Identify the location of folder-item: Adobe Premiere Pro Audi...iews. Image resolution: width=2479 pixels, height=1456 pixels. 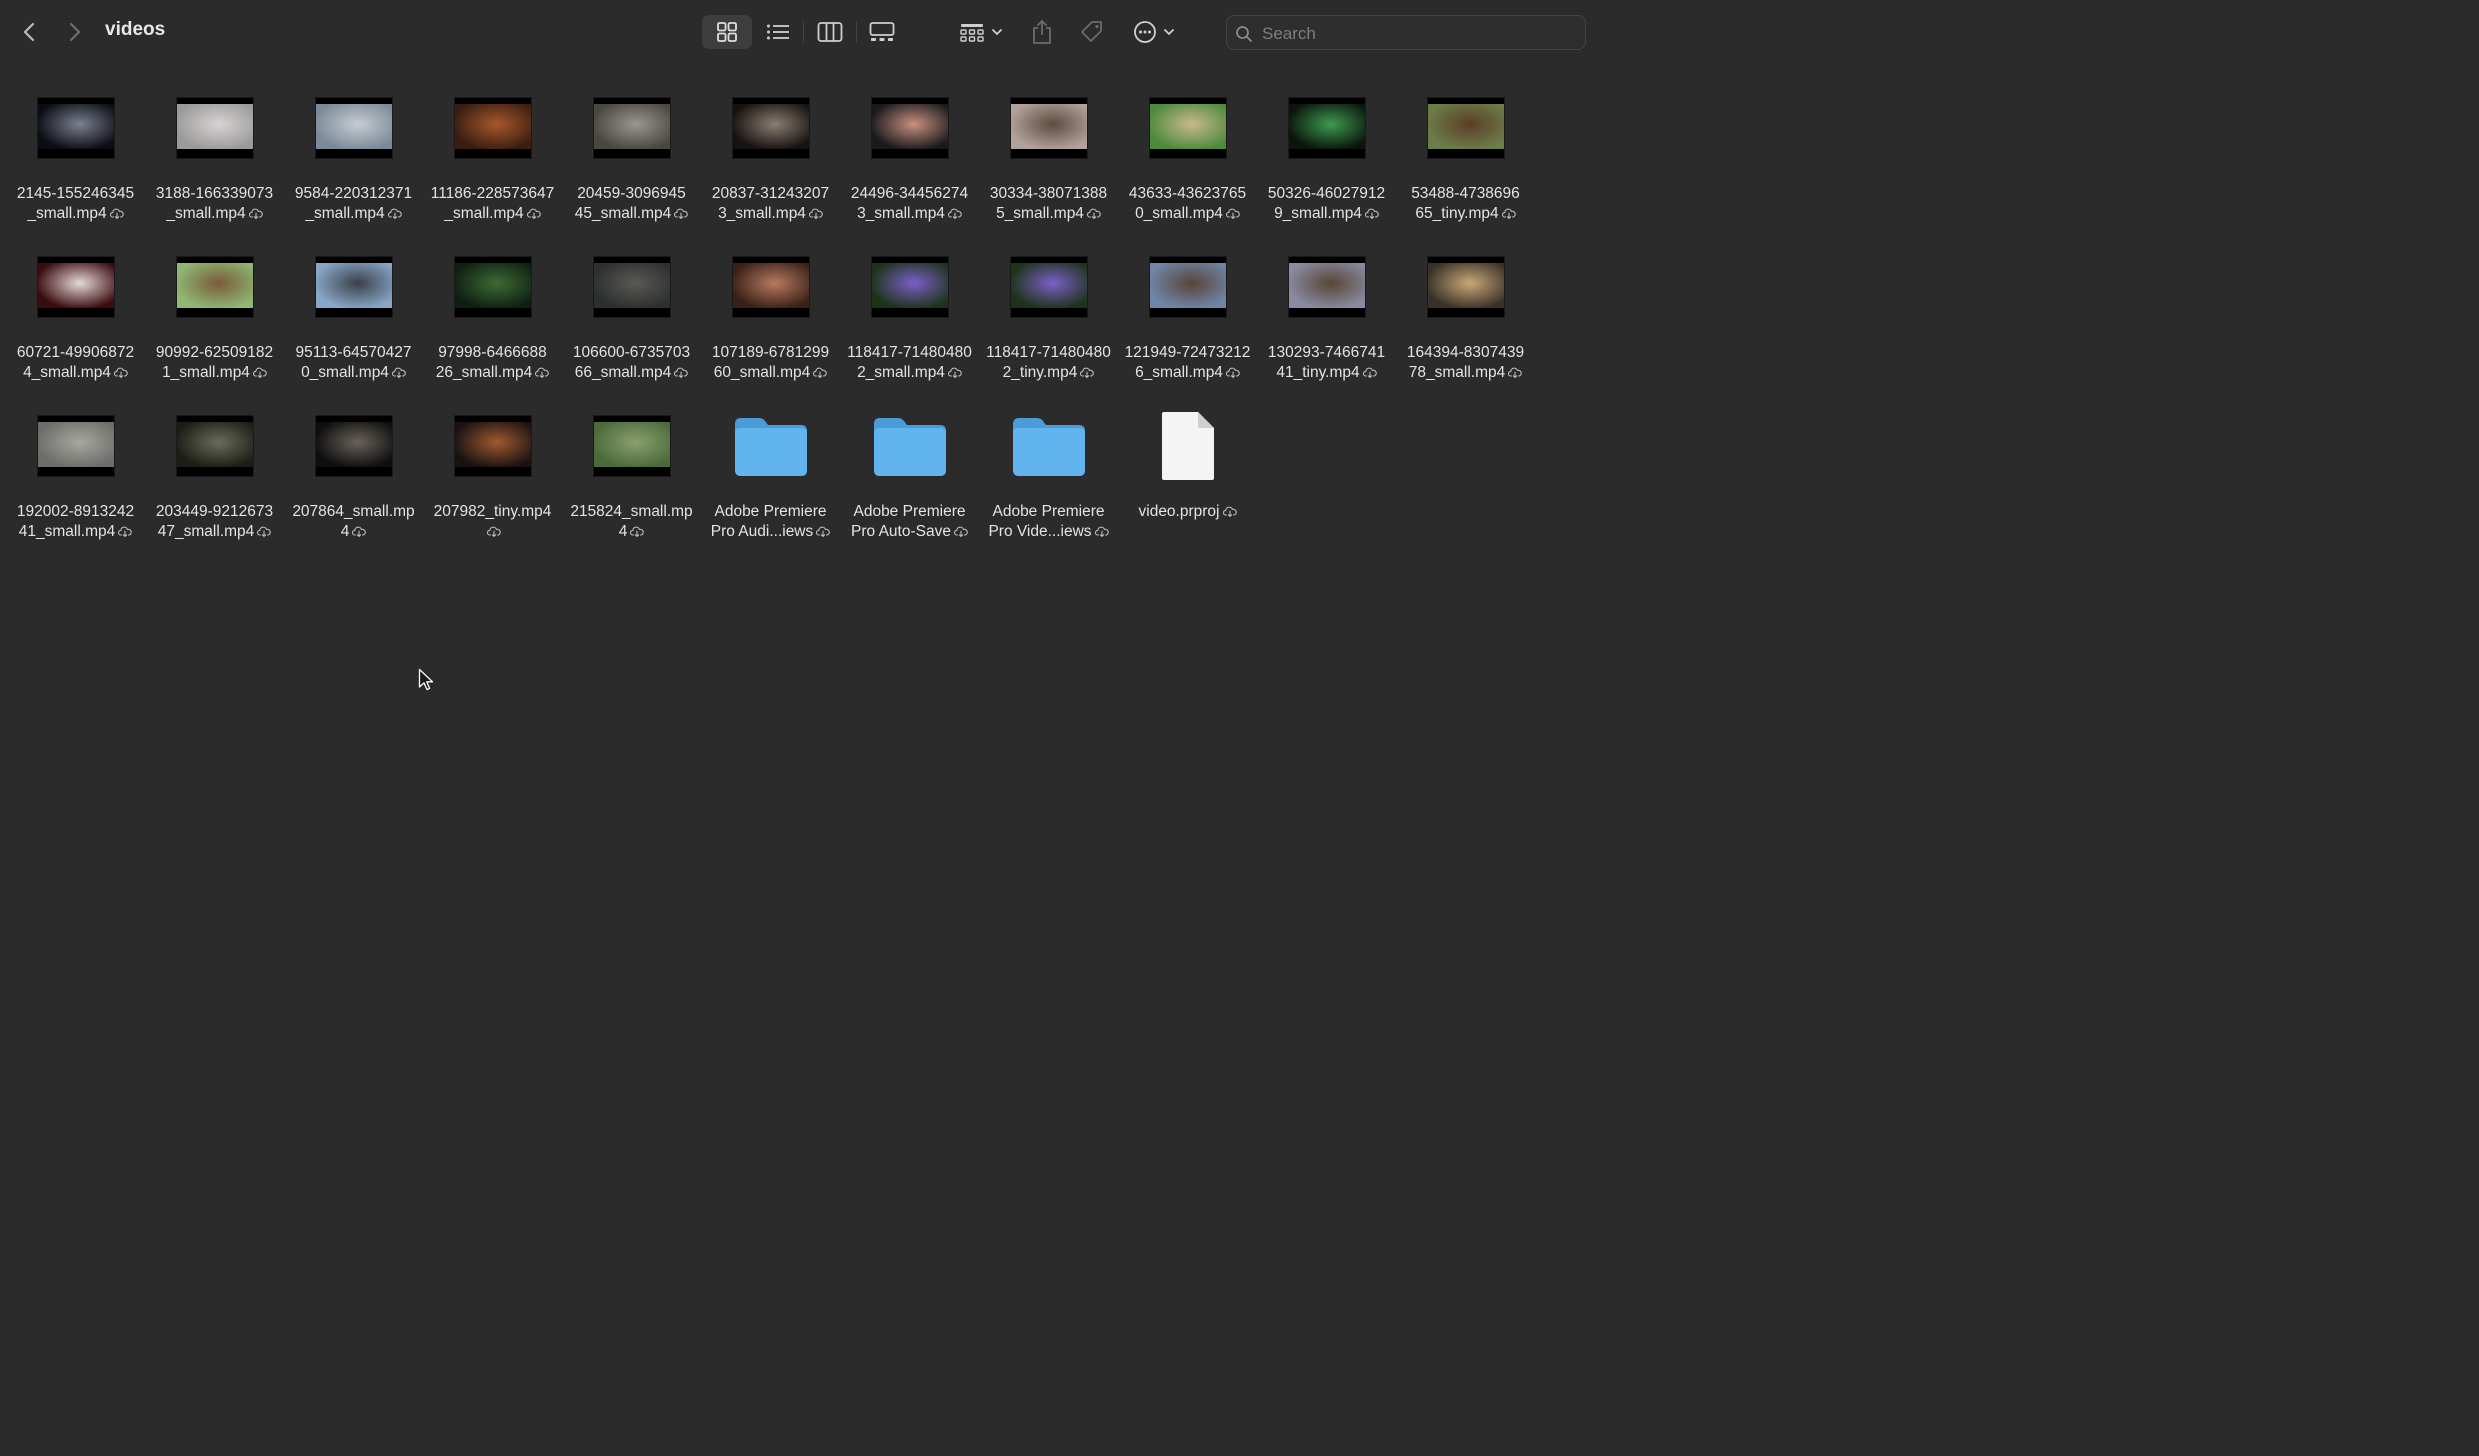
(770, 471).